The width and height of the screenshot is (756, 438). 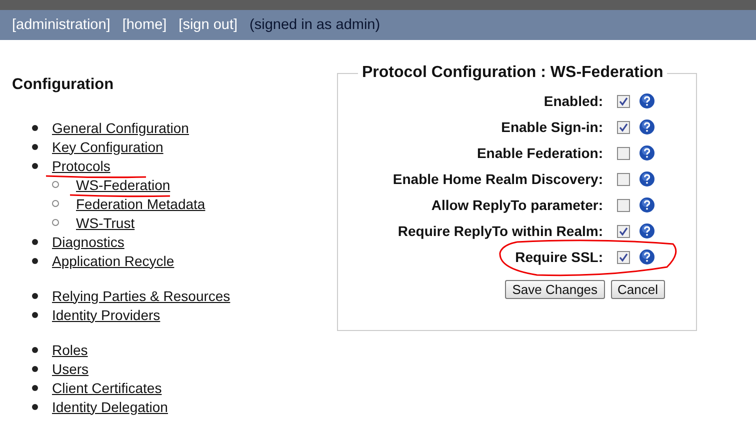 I want to click on cancel-button: Cancel, so click(x=637, y=289).